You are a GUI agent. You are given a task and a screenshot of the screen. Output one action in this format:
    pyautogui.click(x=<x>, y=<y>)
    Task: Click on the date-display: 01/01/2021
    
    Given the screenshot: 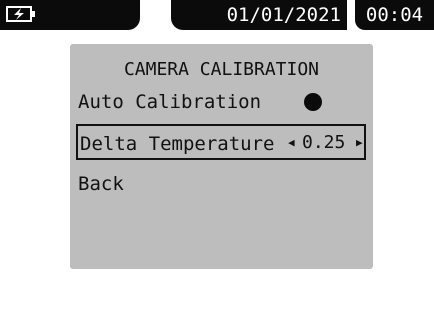 What is the action you would take?
    pyautogui.click(x=259, y=15)
    